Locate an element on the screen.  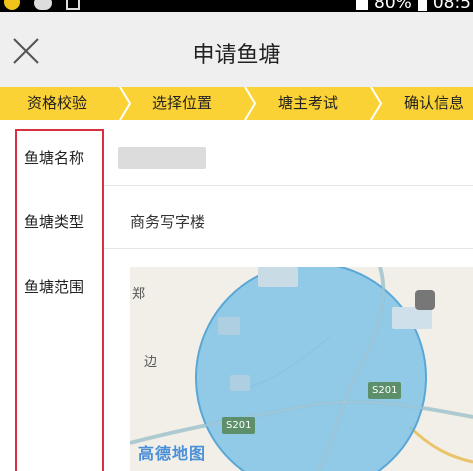
chat-notification-icon is located at coordinates (43, 5).